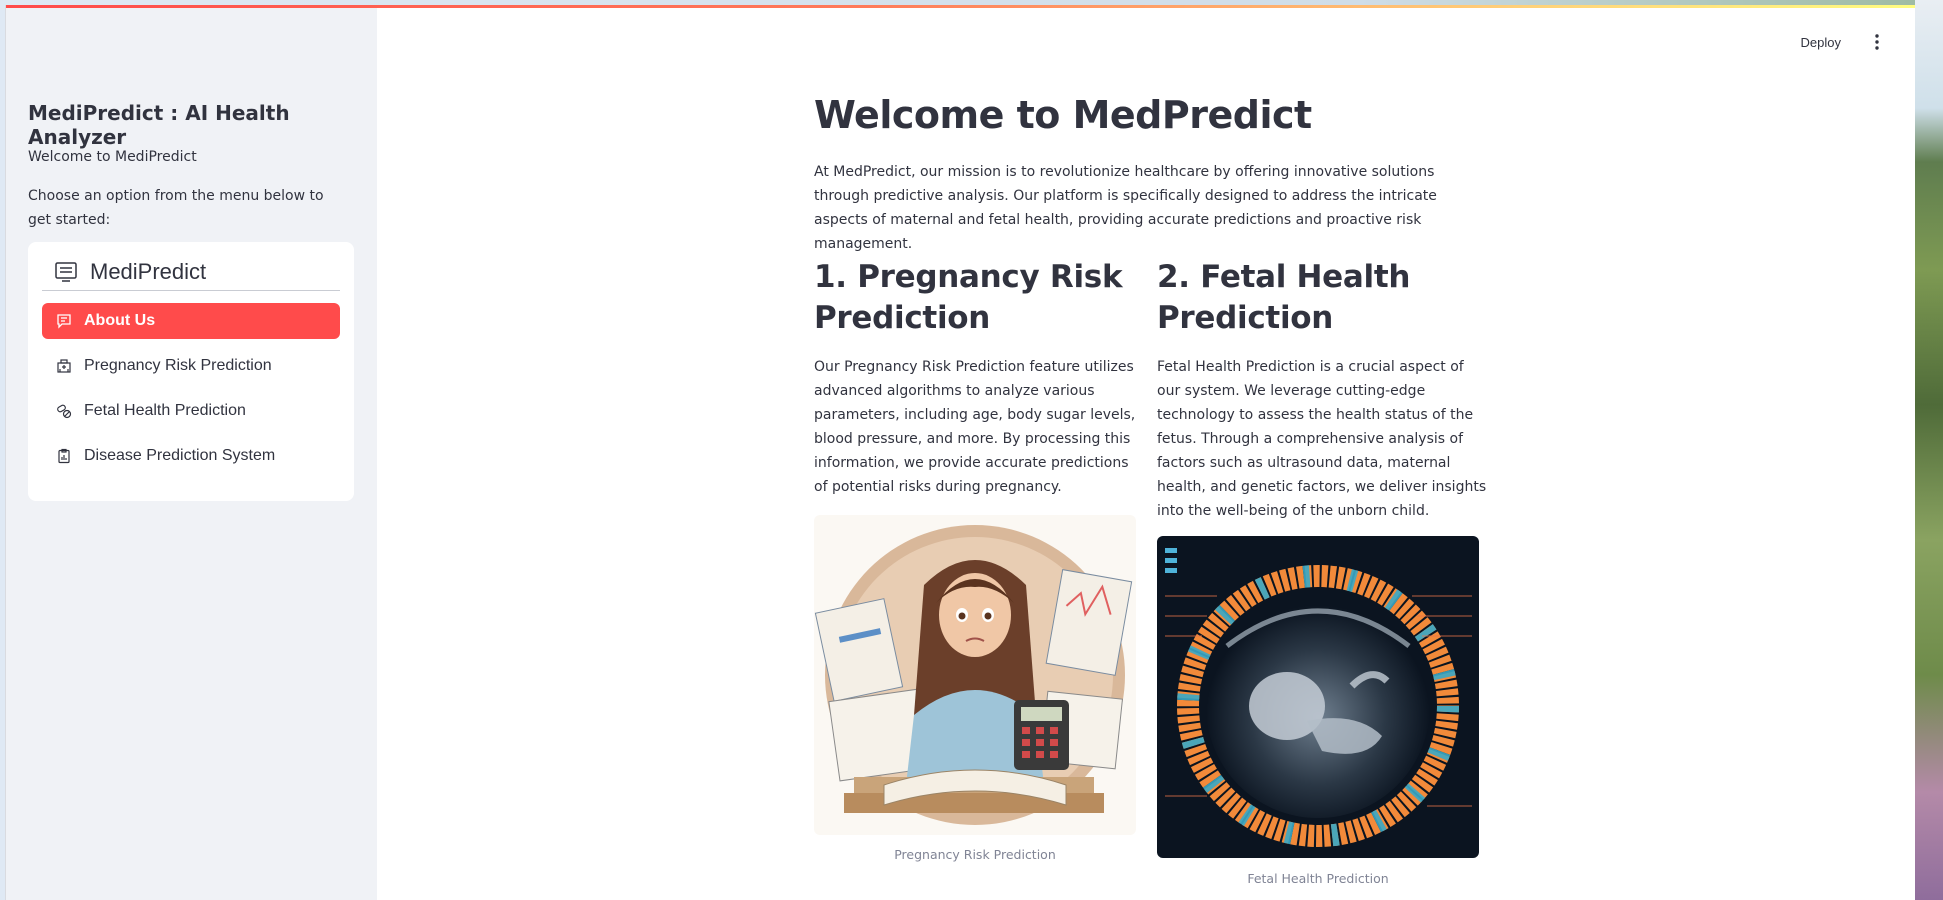  What do you see at coordinates (165, 410) in the screenshot?
I see `menu-item-label: Fetal Health Prediction` at bounding box center [165, 410].